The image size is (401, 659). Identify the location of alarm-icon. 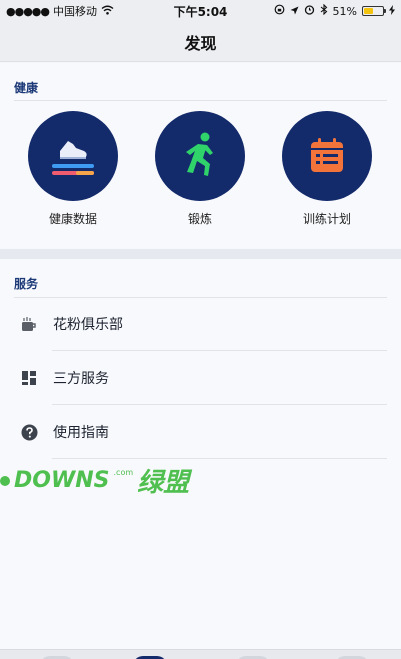
(309, 11).